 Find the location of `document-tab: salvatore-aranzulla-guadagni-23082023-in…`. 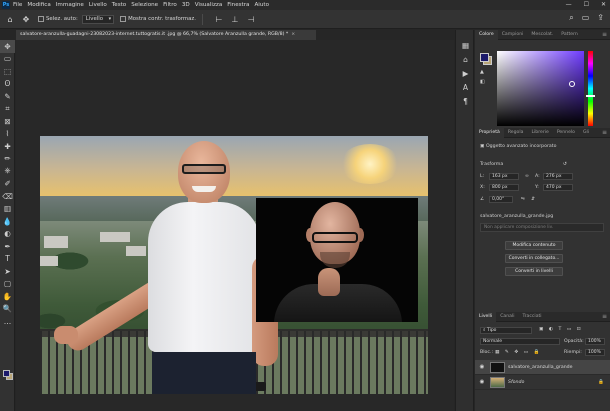

document-tab: salvatore-aranzulla-guadagni-23082023-in… is located at coordinates (166, 35).